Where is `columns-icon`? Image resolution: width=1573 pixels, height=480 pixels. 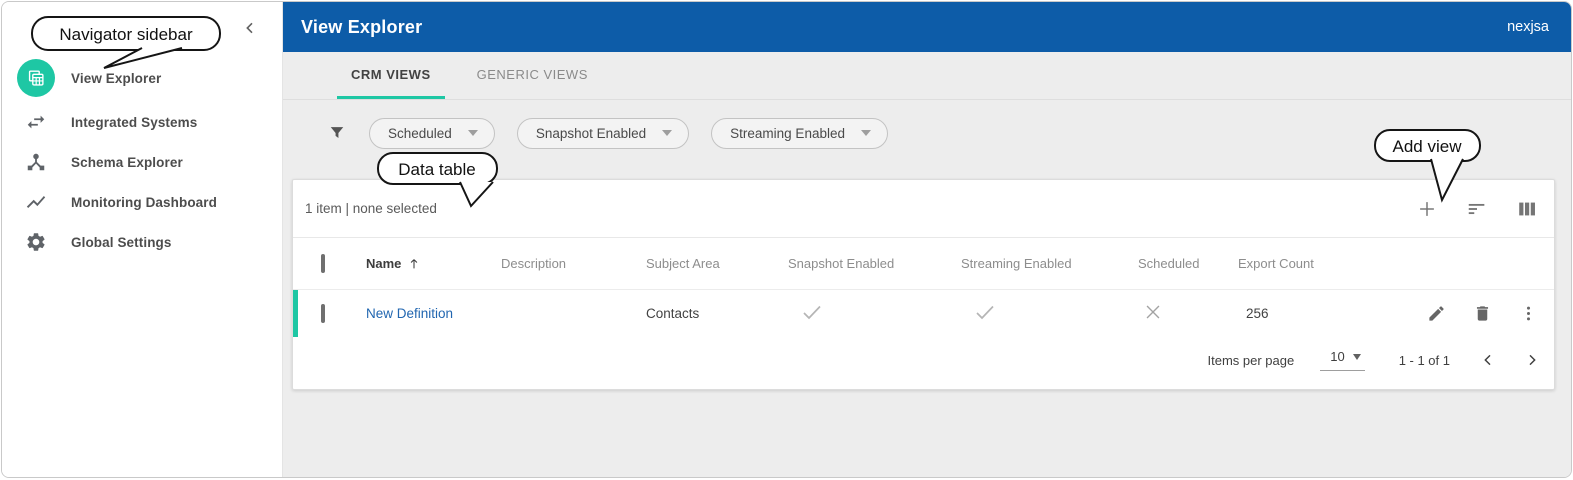 columns-icon is located at coordinates (1527, 208).